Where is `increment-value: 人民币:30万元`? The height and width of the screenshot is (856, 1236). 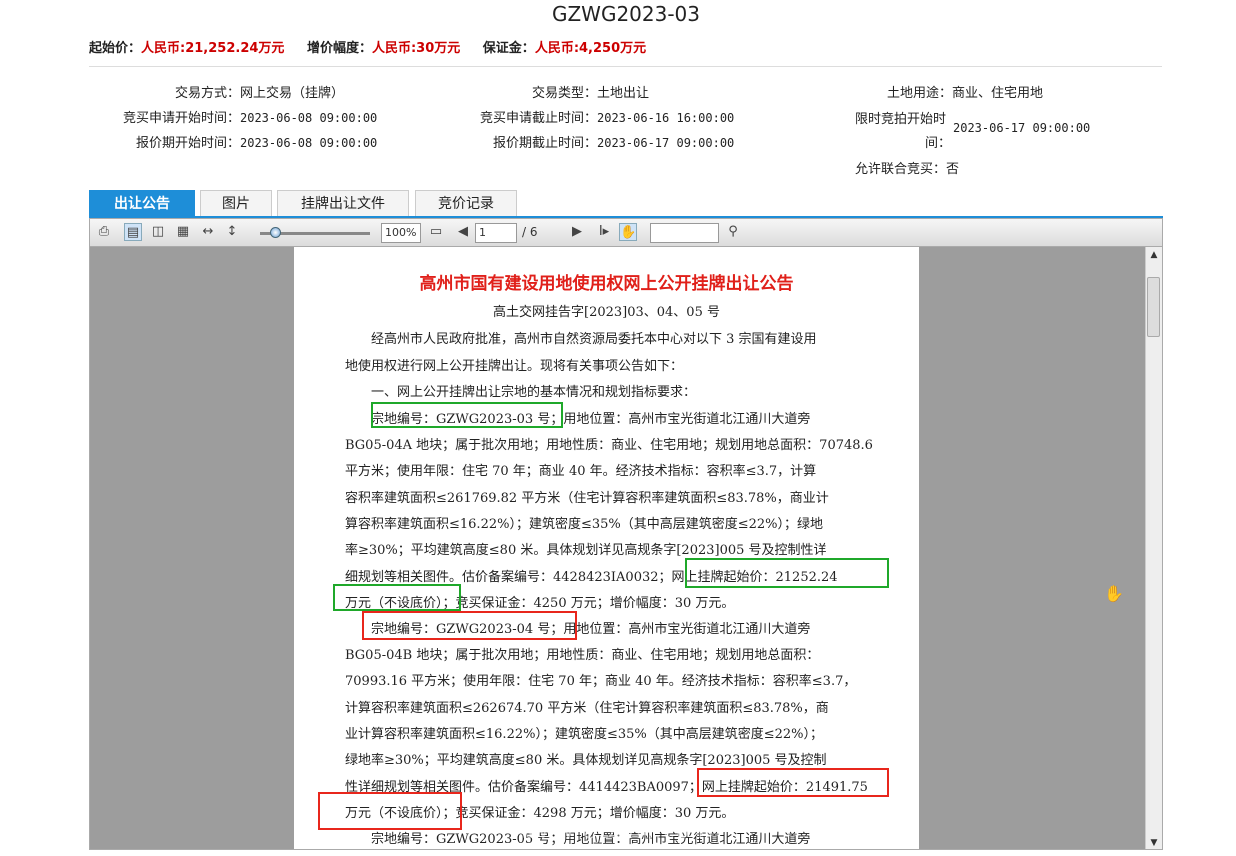
increment-value: 人民币:30万元 is located at coordinates (416, 48).